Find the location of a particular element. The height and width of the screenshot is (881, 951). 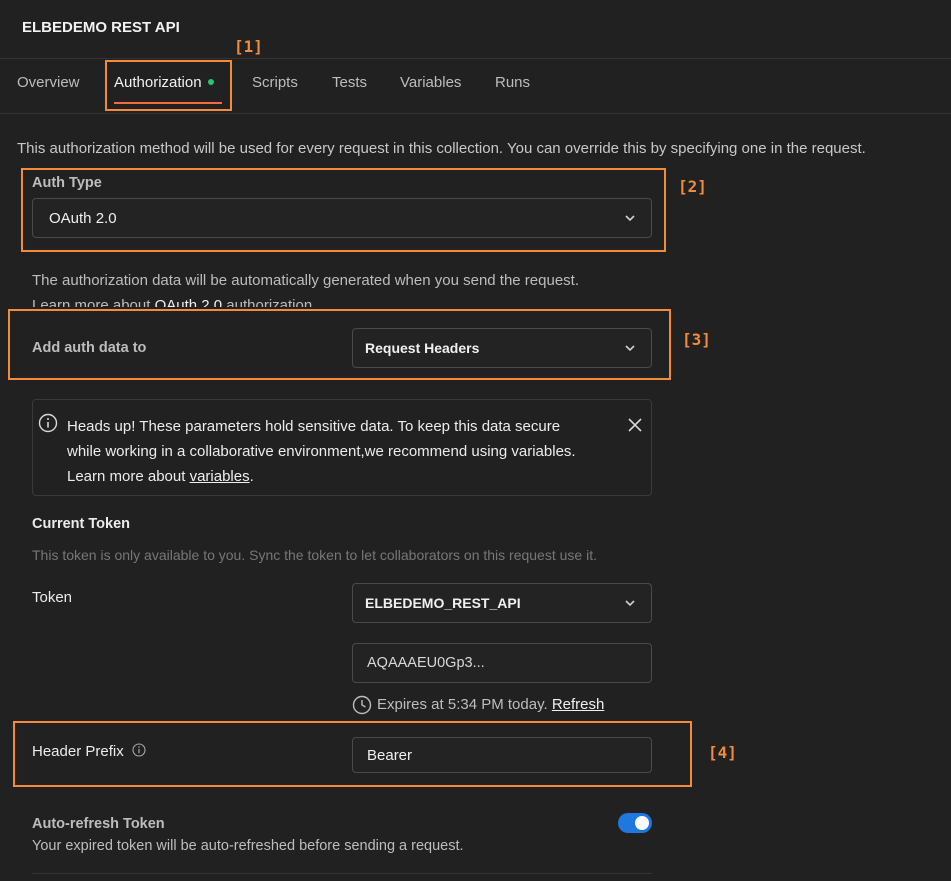

add-auth-data-select: Request Headers is located at coordinates (502, 348).